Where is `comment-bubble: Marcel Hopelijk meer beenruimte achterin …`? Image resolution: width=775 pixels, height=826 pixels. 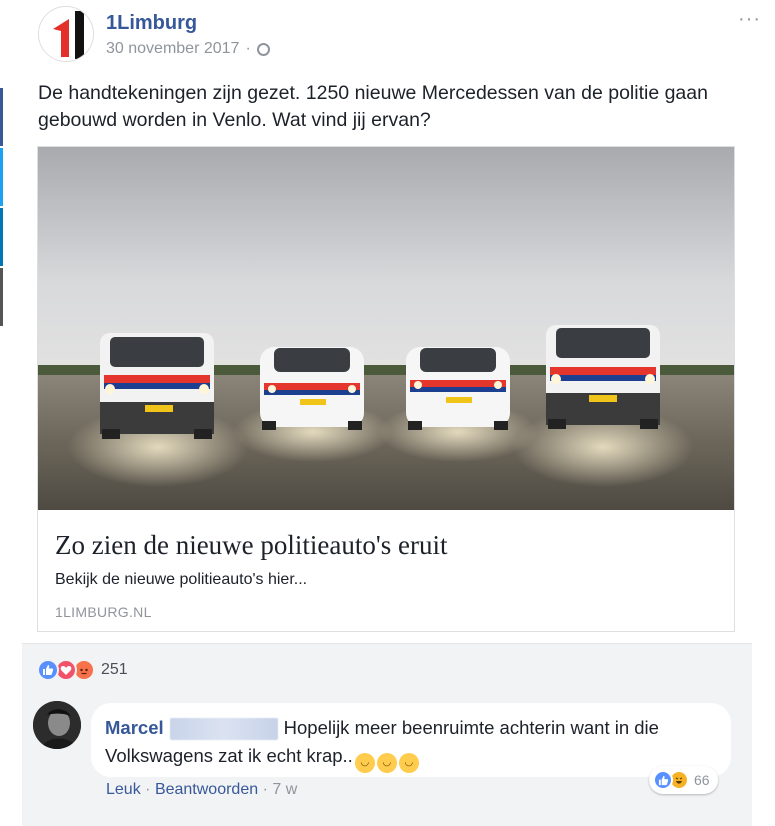
comment-bubble: Marcel Hopelijk meer beenruimte achterin … is located at coordinates (411, 740).